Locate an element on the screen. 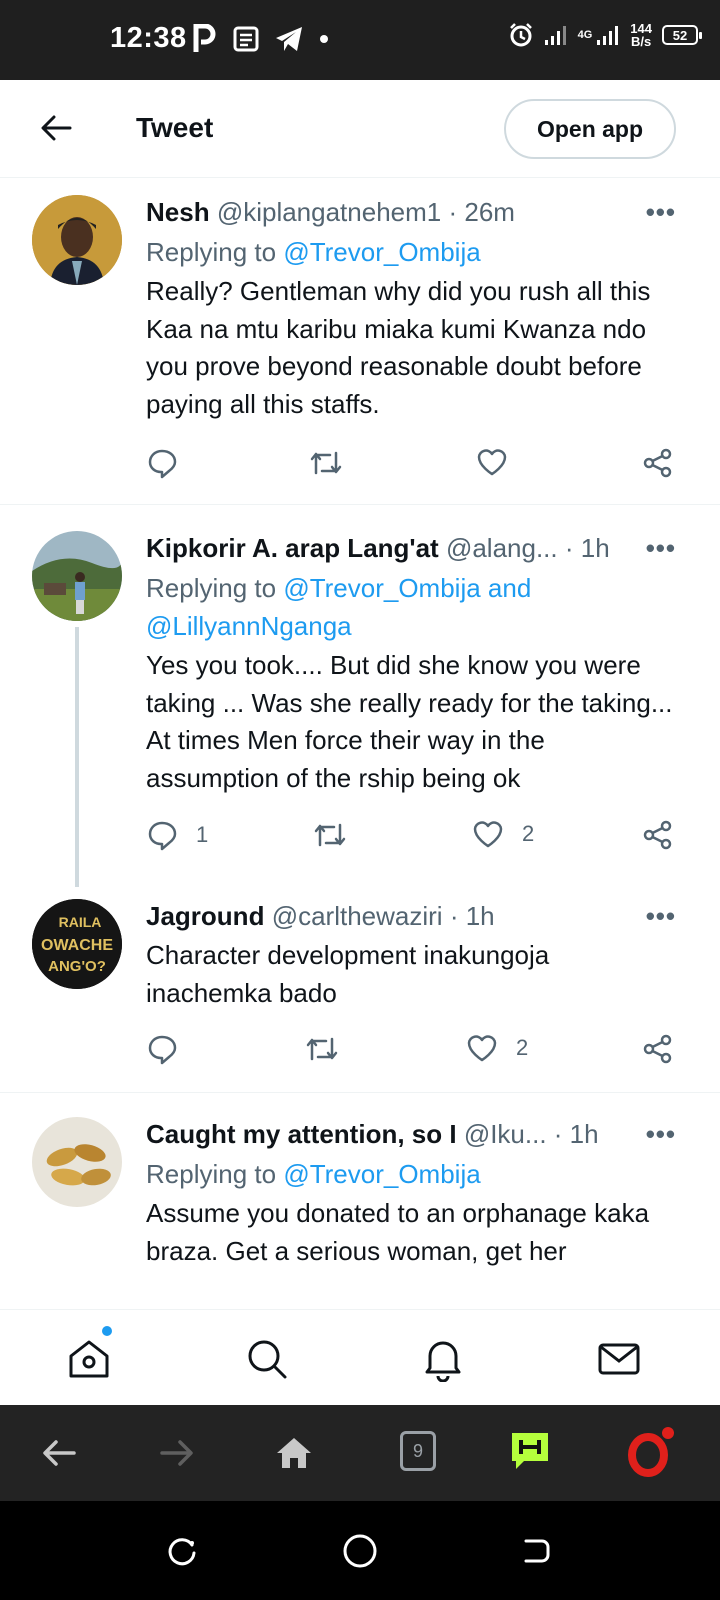 The width and height of the screenshot is (720, 1600). open-app-button: Open app is located at coordinates (590, 129).